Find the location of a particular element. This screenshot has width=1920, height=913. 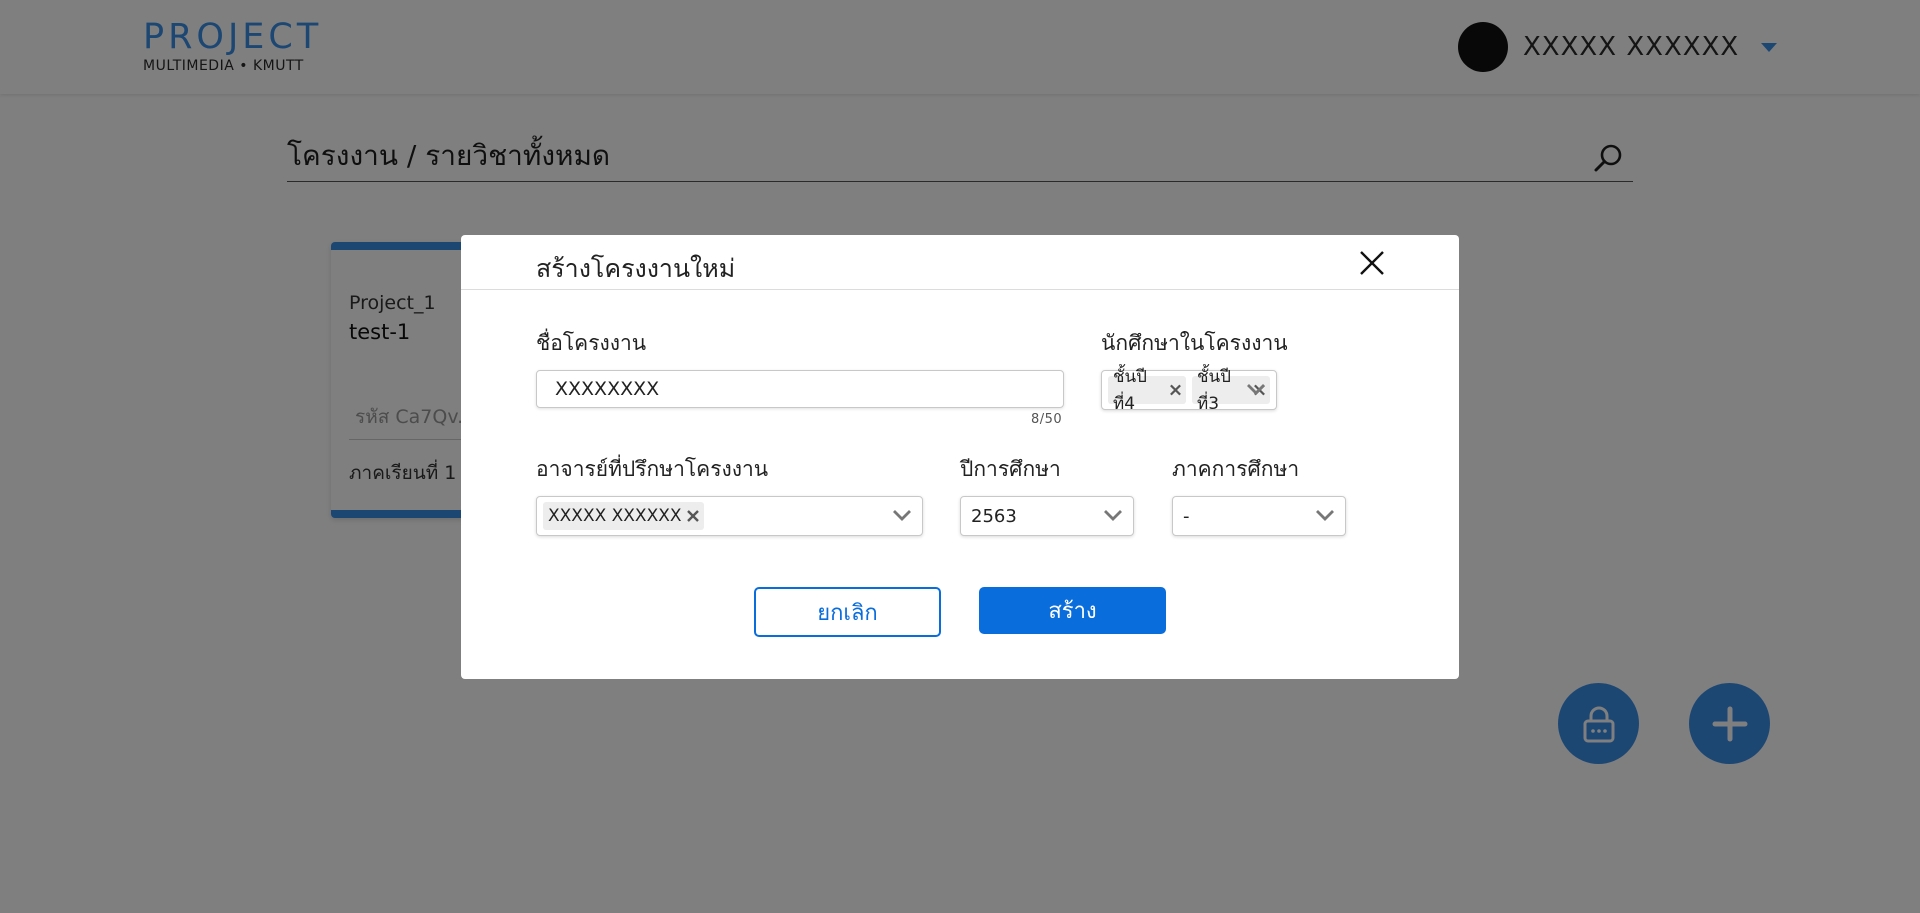

student-tag-label: ชั้นปีที่4 is located at coordinates (1130, 390).